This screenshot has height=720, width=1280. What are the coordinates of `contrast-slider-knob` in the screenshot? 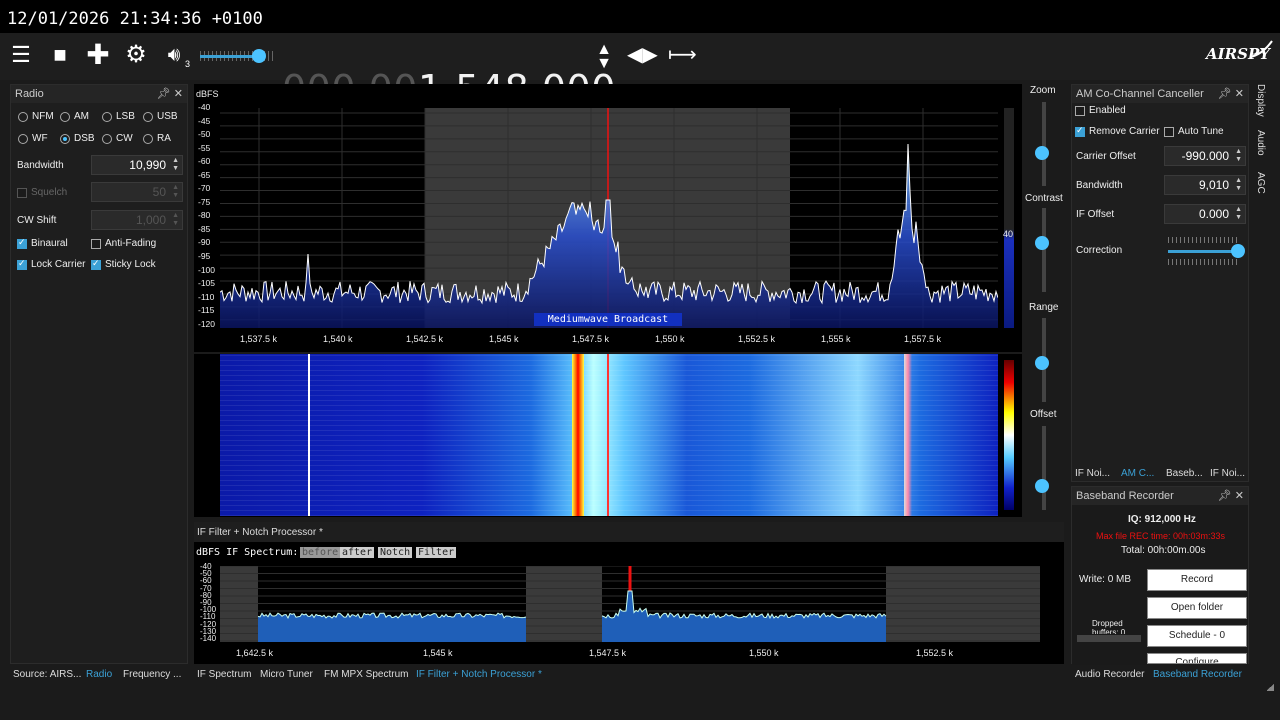 It's located at (1042, 243).